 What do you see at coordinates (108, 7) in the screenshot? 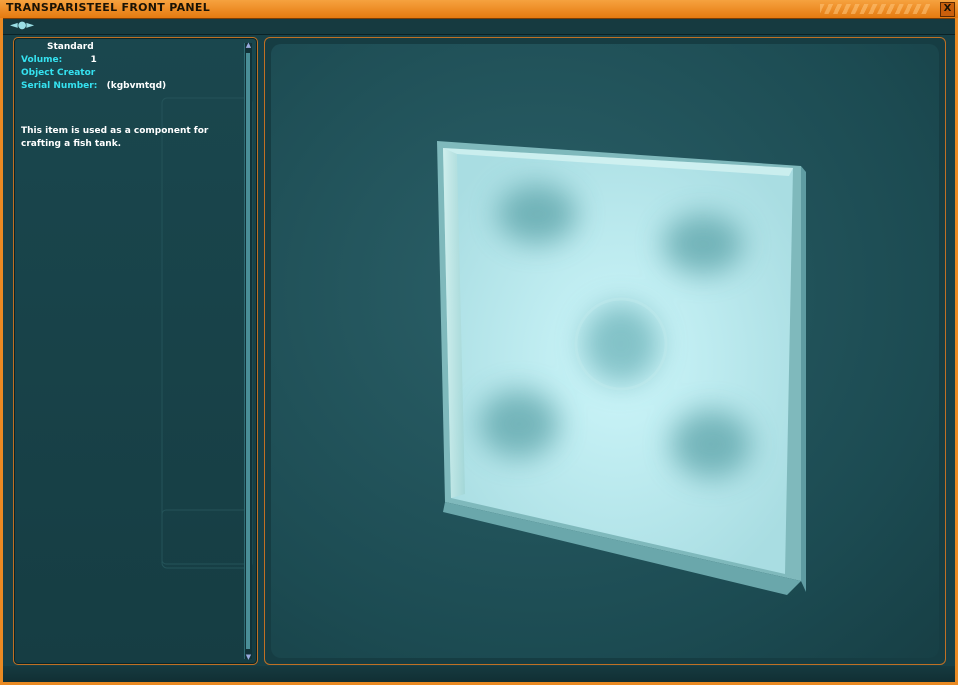
I see `window-title: TRANSPARISTEEL FRONT PANEL` at bounding box center [108, 7].